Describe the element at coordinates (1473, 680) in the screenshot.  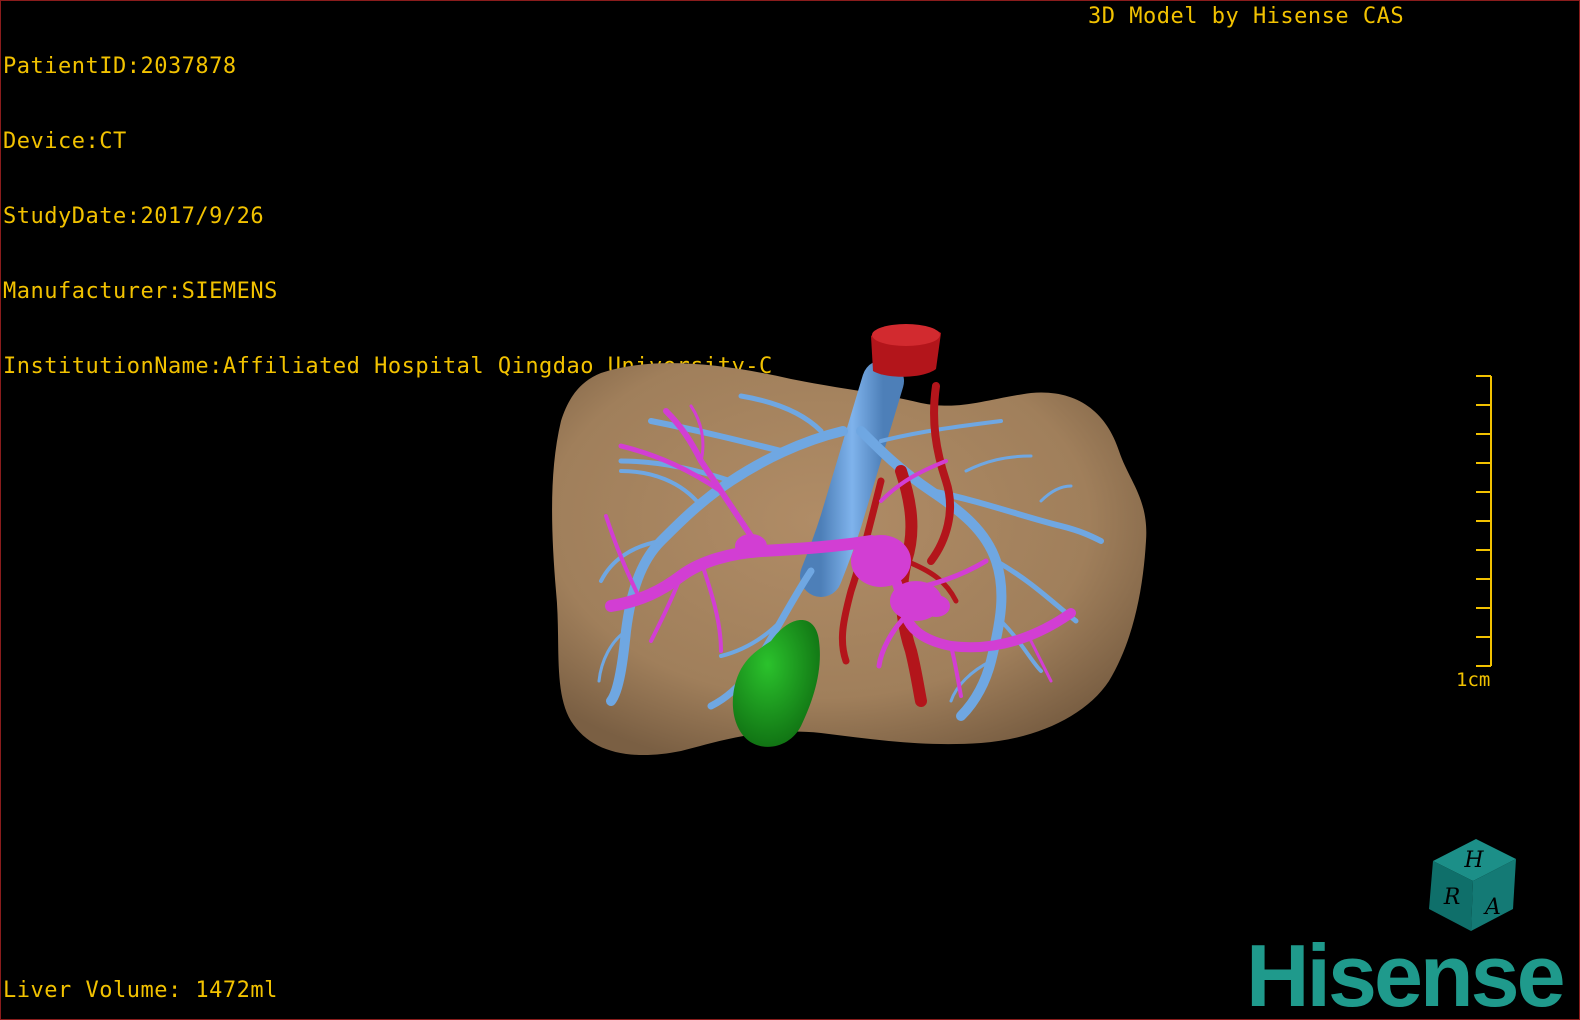
I see `scale-bar-label: 1cm` at that location.